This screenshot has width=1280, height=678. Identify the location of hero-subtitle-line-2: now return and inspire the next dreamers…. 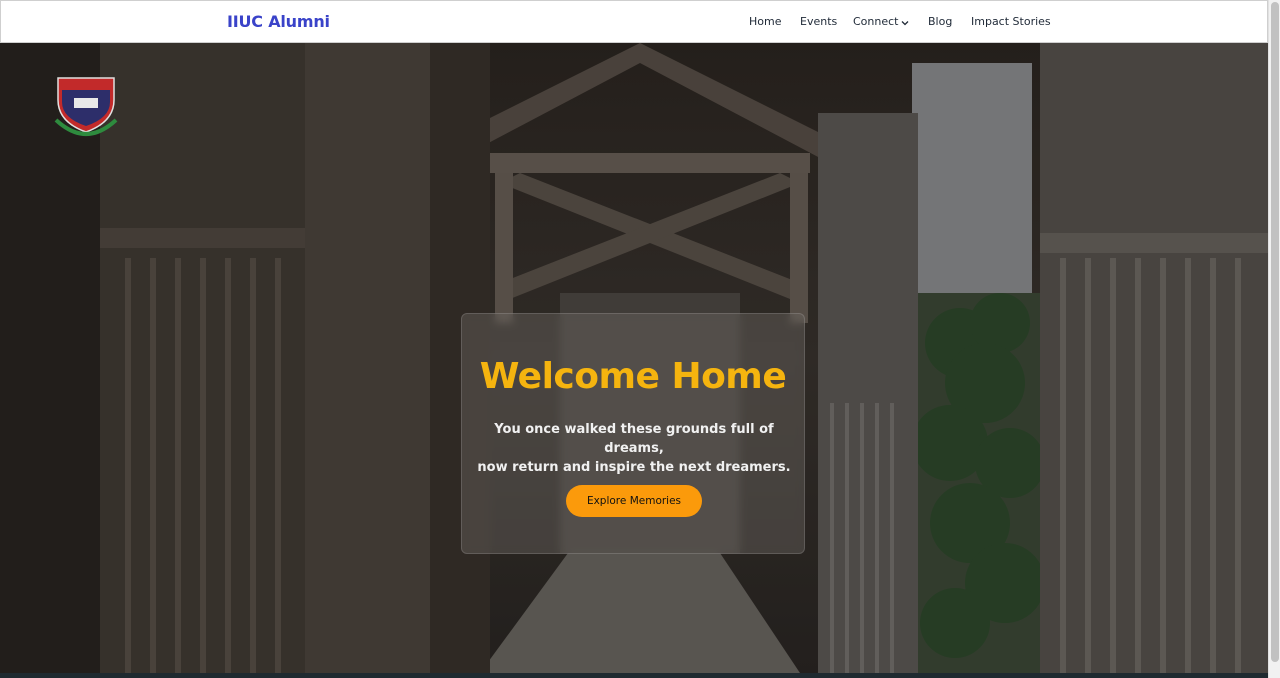
(634, 467).